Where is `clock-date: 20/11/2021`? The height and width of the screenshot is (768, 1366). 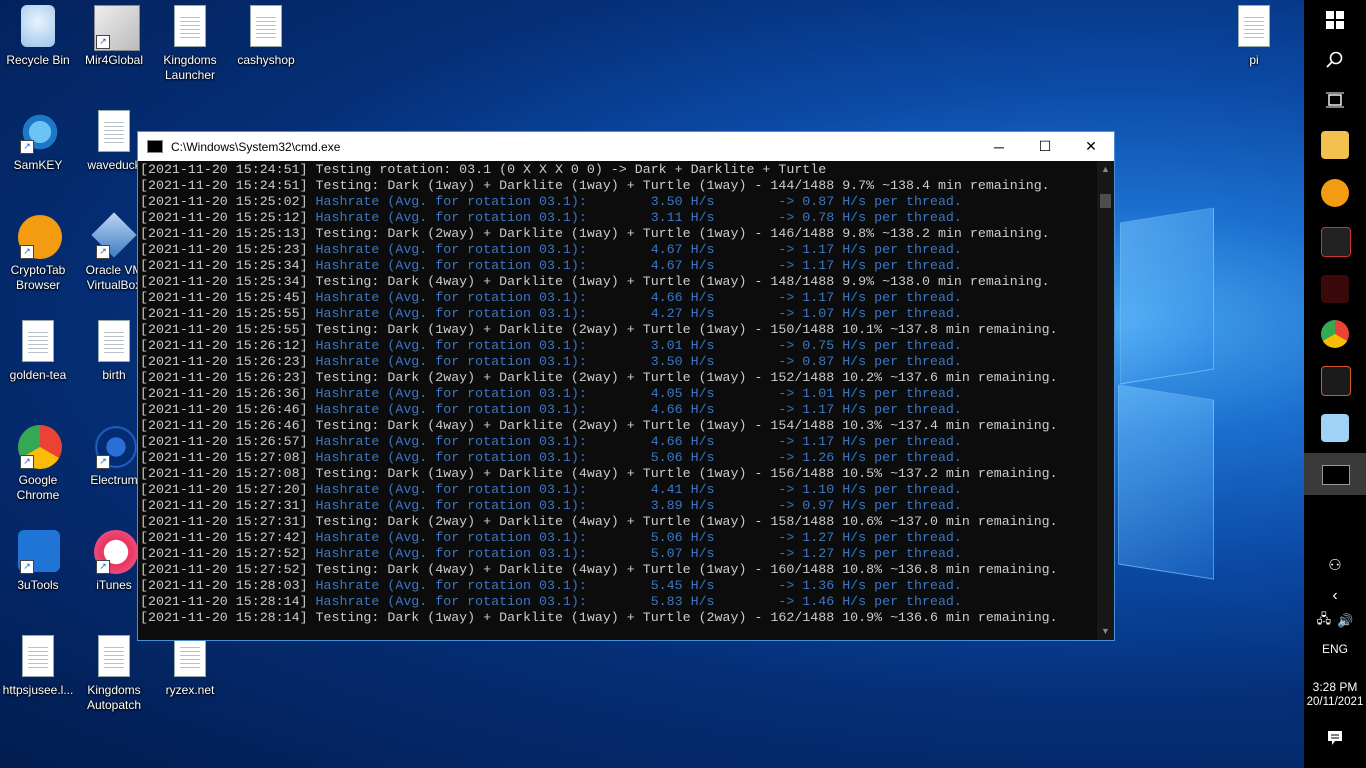
clock-date: 20/11/2021 is located at coordinates (1335, 702).